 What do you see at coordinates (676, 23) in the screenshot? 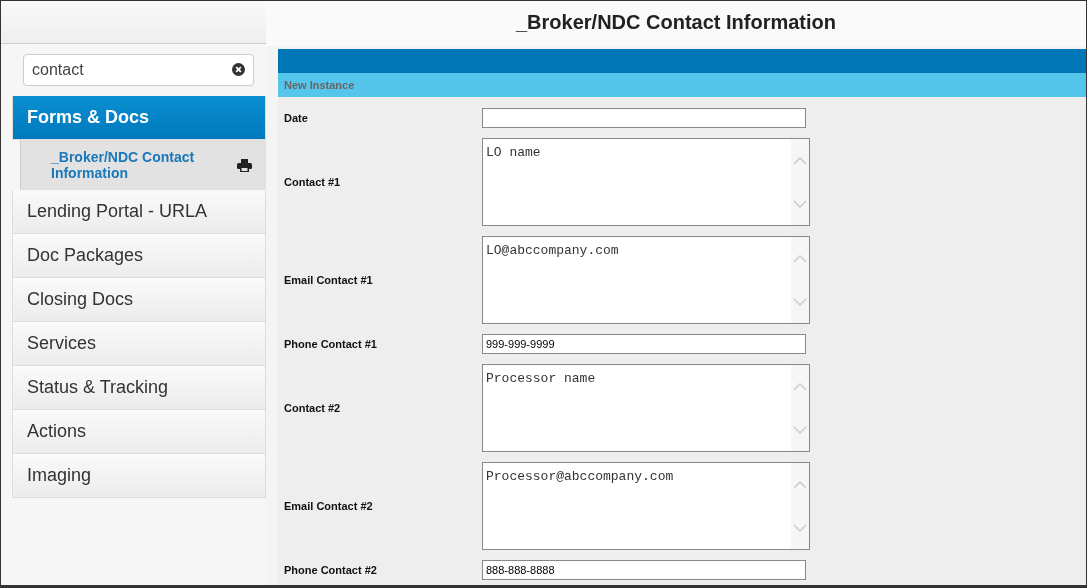
I see `page-title: _Broker/NDC Contact Information` at bounding box center [676, 23].